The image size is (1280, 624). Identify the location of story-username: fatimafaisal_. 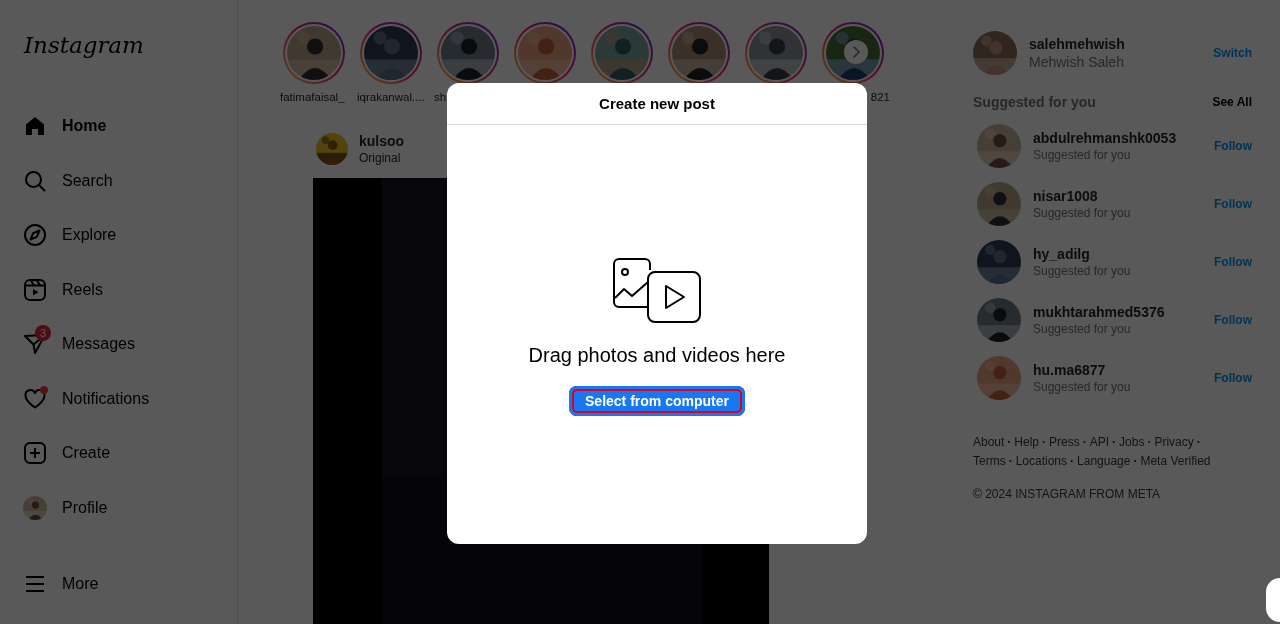
(312, 97).